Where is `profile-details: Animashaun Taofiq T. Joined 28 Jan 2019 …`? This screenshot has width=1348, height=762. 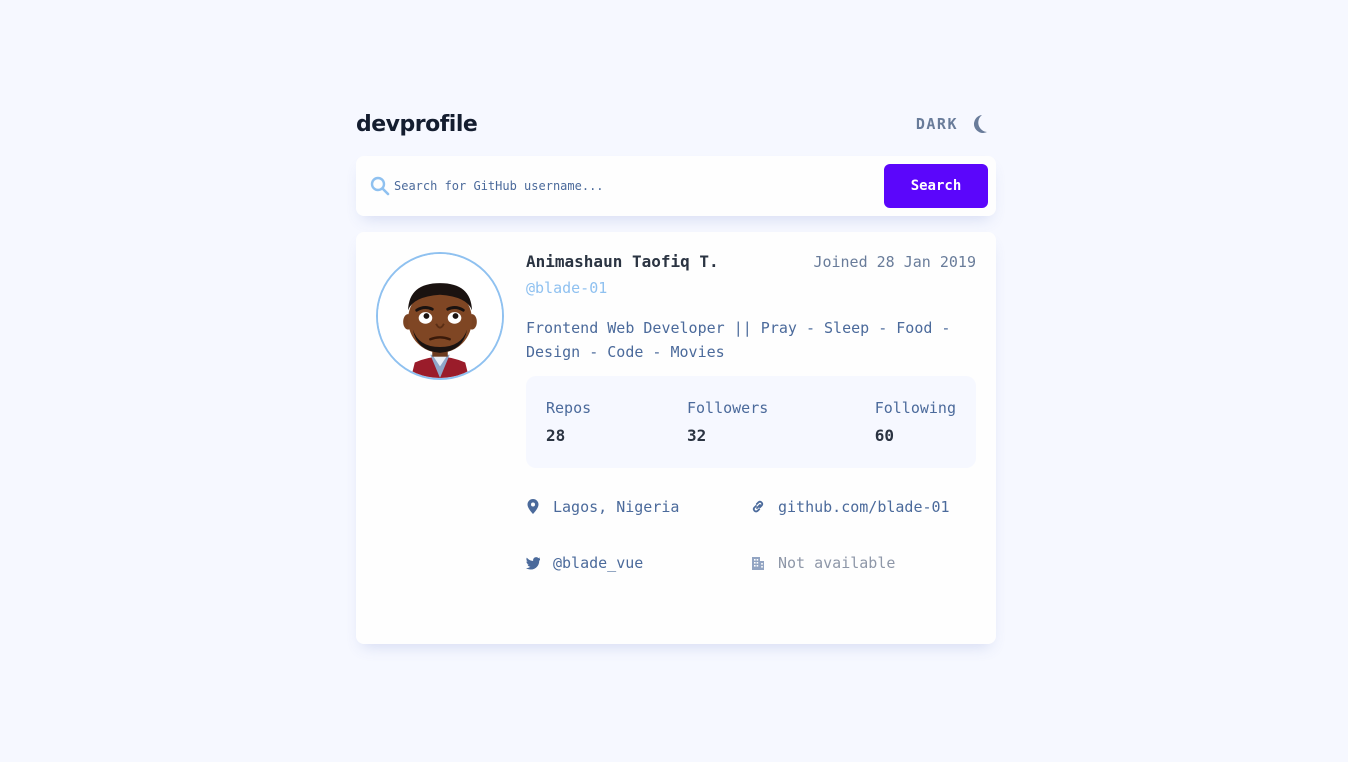
profile-details: Animashaun Taofiq T. Joined 28 Jan 2019 … is located at coordinates (751, 415).